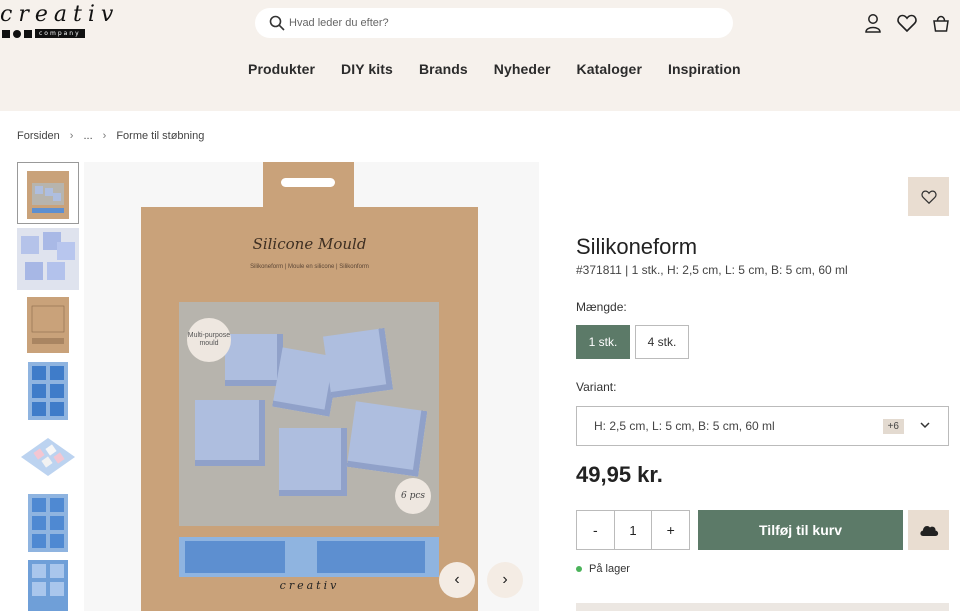 This screenshot has height=611, width=960. What do you see at coordinates (579, 569) in the screenshot?
I see `in-stock-dot-icon` at bounding box center [579, 569].